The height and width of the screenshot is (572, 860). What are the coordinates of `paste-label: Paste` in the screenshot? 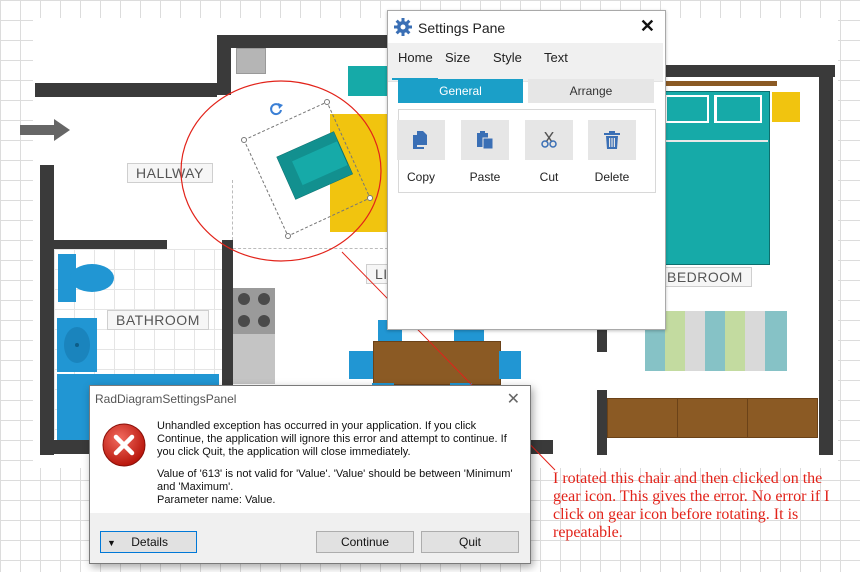 It's located at (485, 177).